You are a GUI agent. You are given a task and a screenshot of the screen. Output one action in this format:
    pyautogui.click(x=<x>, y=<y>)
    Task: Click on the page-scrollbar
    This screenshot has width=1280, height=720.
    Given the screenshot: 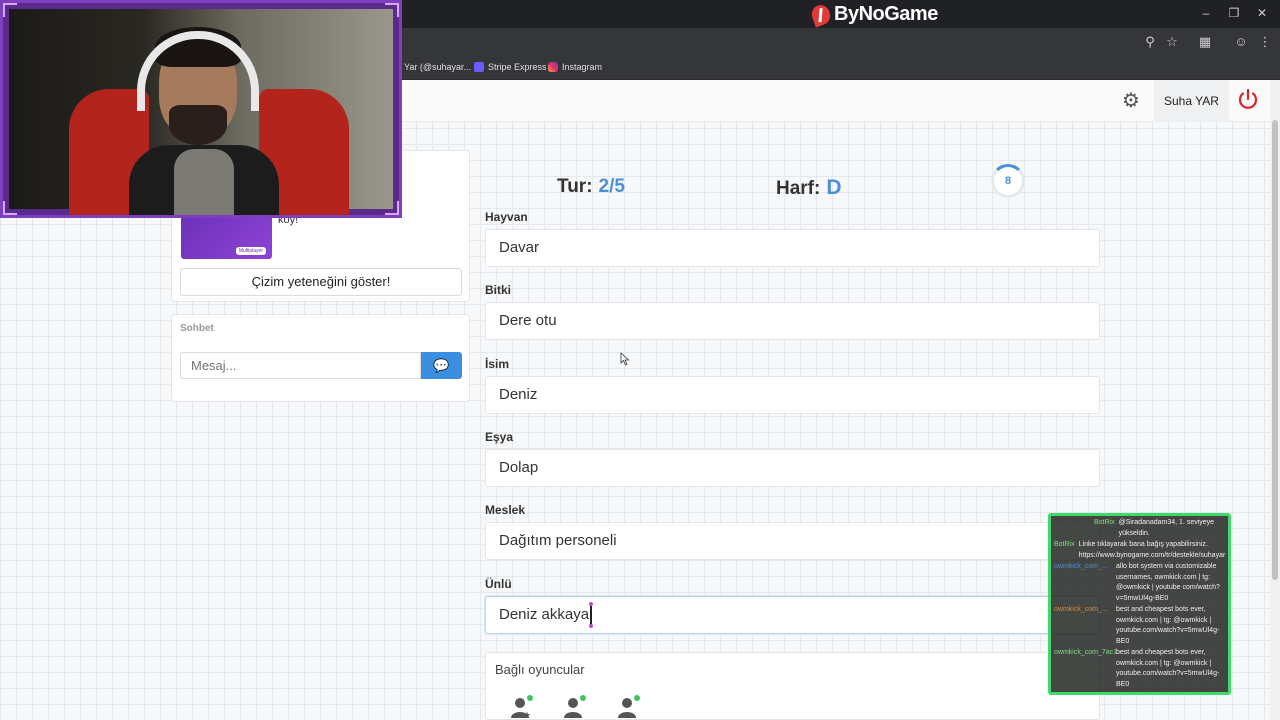 What is the action you would take?
    pyautogui.click(x=1275, y=400)
    